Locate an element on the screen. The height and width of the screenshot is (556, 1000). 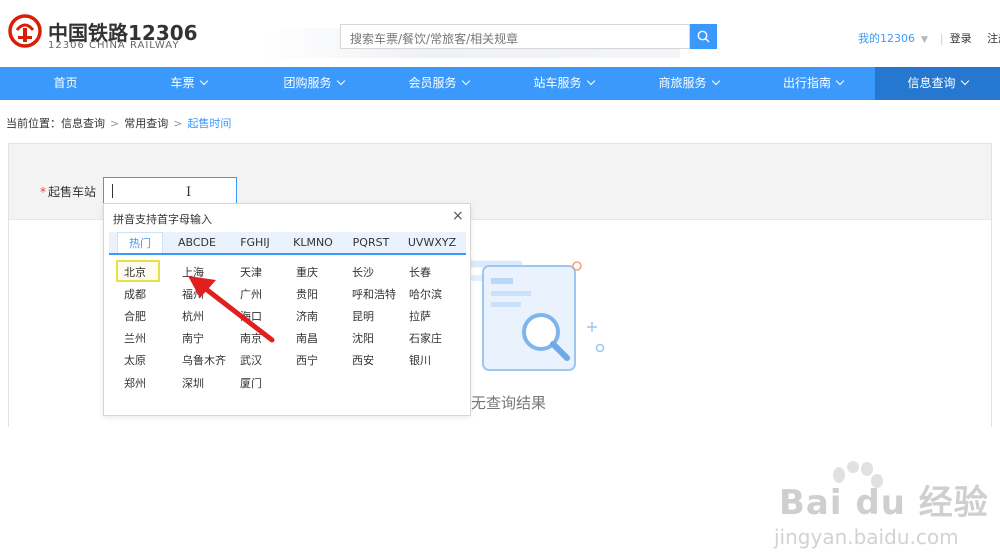
station-label: * 起售车站 is located at coordinates (68, 191).